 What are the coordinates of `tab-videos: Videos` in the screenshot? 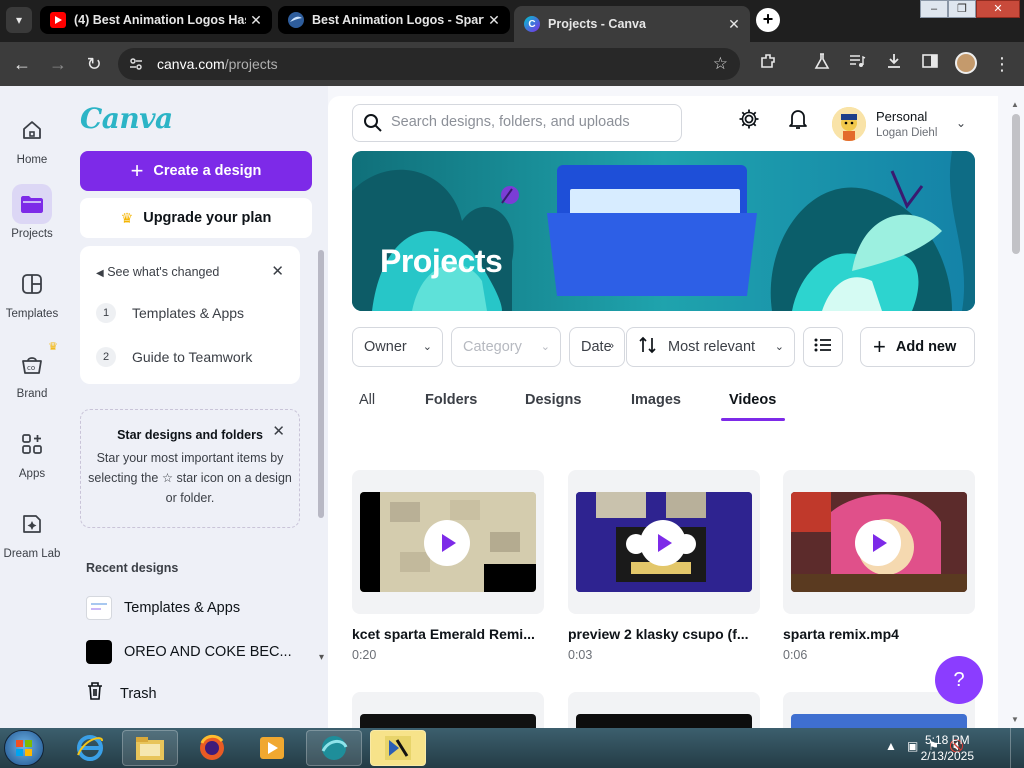 It's located at (752, 400).